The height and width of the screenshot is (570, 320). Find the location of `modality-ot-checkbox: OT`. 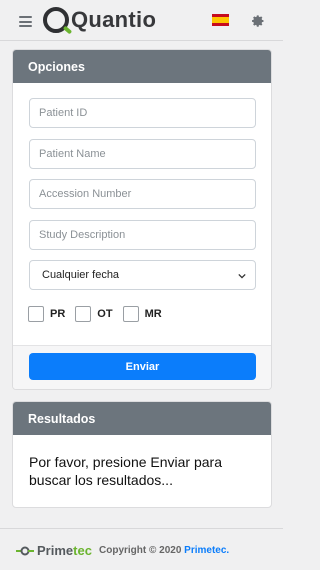

modality-ot-checkbox: OT is located at coordinates (94, 314).